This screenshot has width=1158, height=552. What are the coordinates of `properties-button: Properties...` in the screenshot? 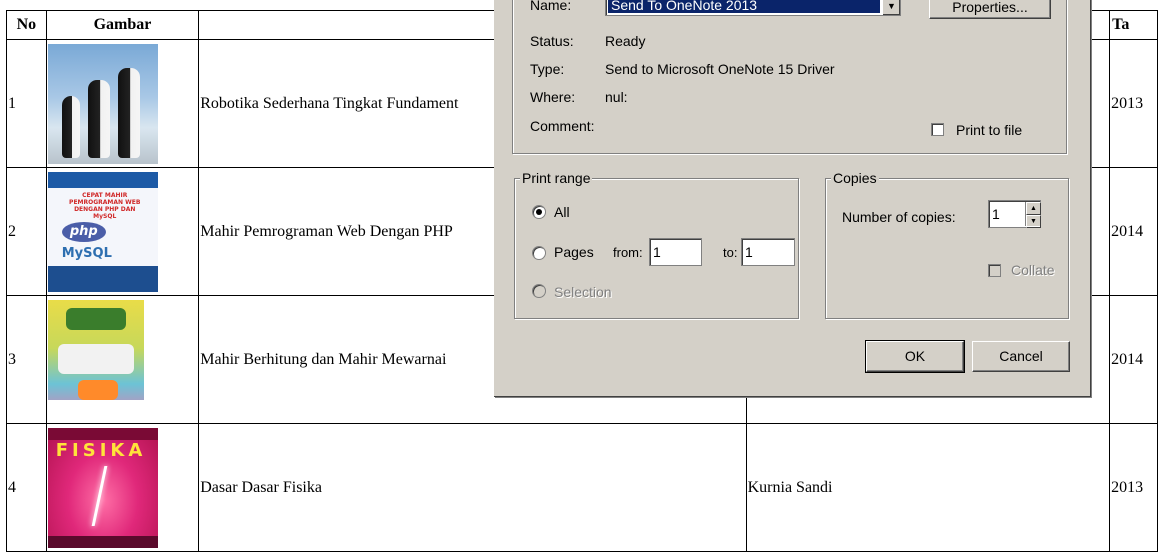 It's located at (990, 9).